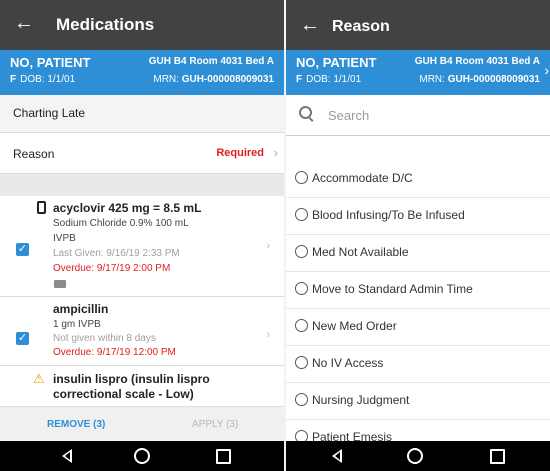  I want to click on phone-icon, so click(41, 207).